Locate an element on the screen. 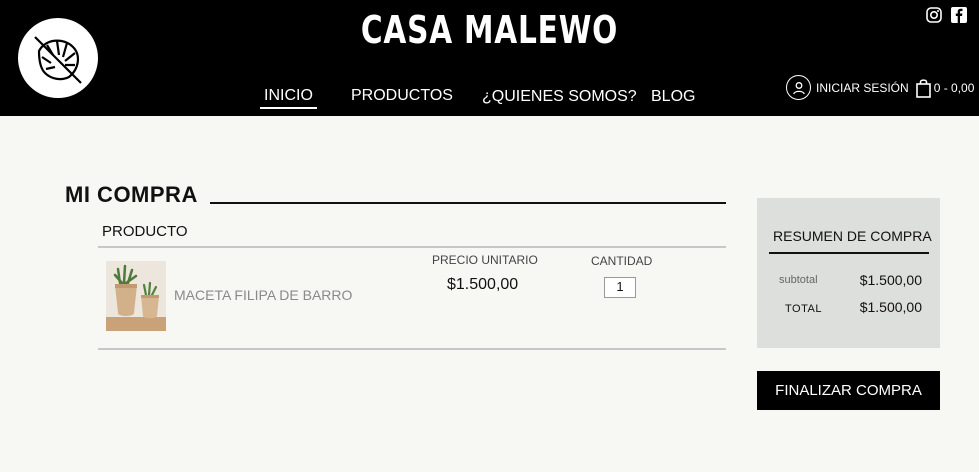 The image size is (979, 472). nav-blog: BLOG is located at coordinates (673, 97).